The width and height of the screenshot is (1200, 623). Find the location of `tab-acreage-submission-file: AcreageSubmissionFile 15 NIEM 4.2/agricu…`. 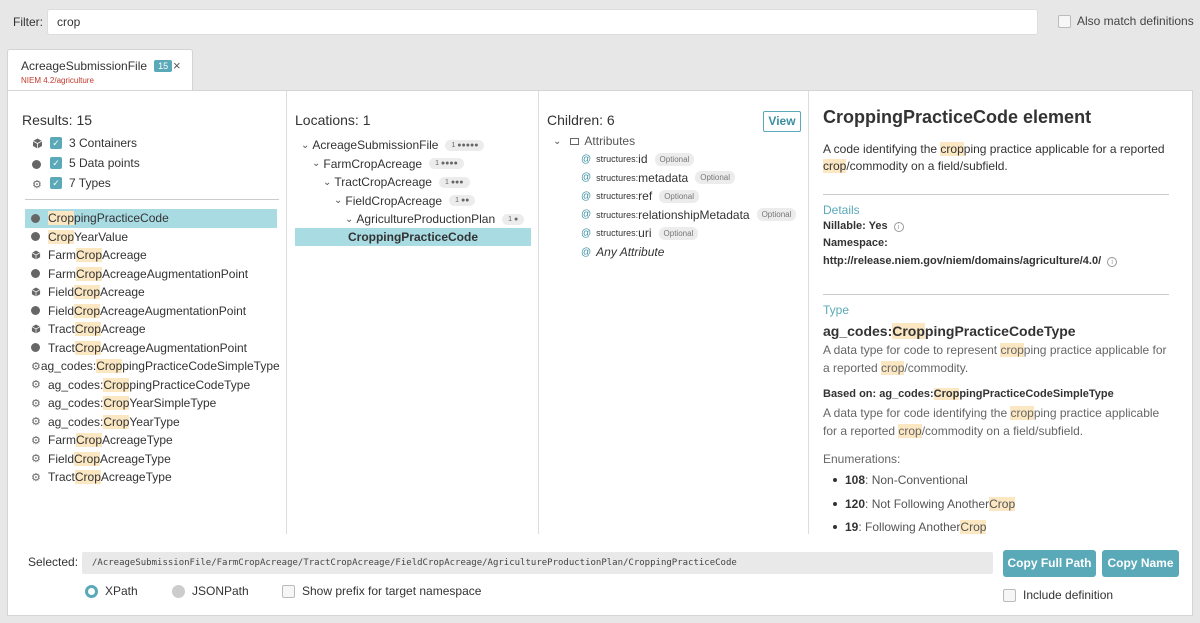

tab-acreage-submission-file: AcreageSubmissionFile 15 NIEM 4.2/agricu… is located at coordinates (100, 70).